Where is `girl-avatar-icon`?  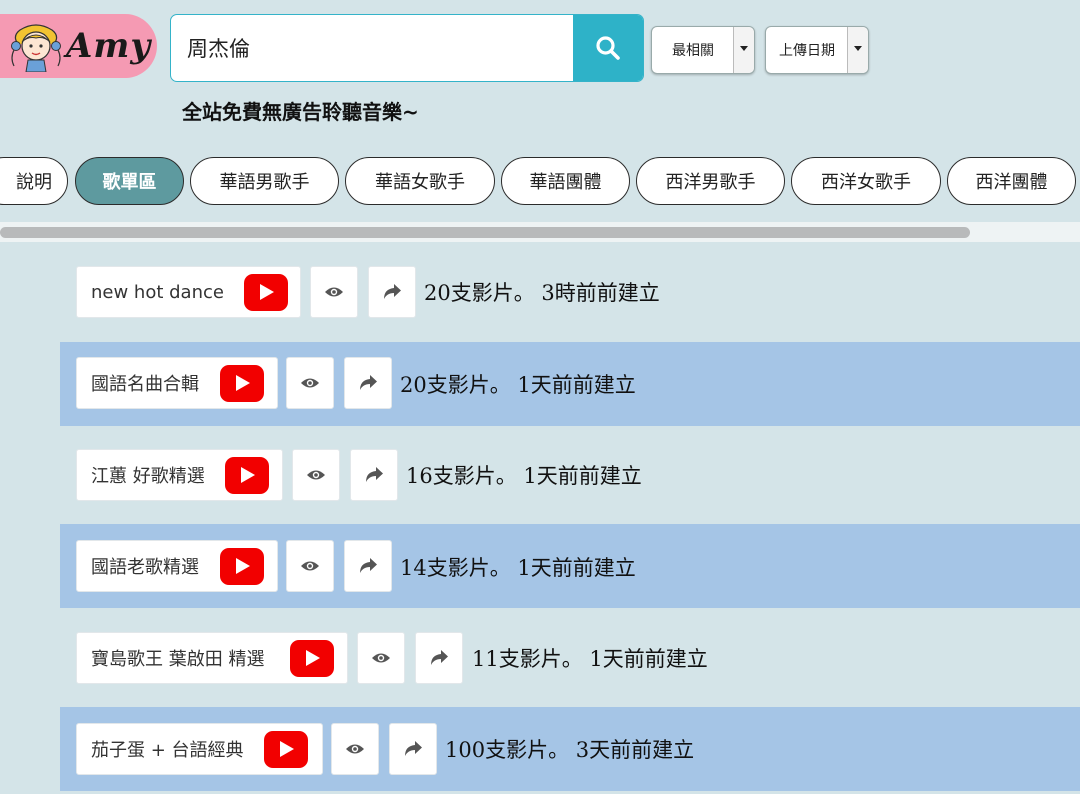
girl-avatar-icon is located at coordinates (36, 48).